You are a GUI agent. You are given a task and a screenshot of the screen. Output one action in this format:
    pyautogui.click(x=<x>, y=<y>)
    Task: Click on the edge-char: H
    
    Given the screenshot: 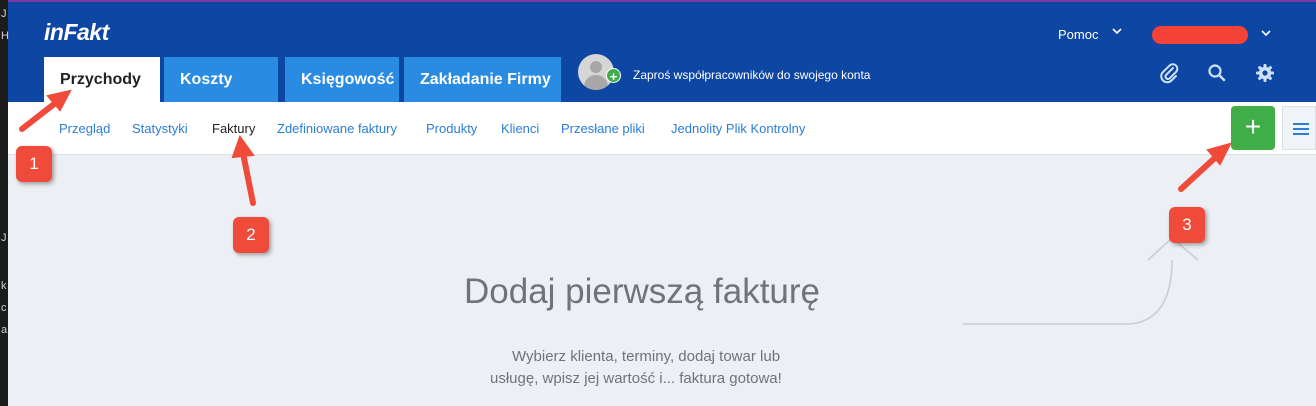 What is the action you would take?
    pyautogui.click(x=5, y=36)
    